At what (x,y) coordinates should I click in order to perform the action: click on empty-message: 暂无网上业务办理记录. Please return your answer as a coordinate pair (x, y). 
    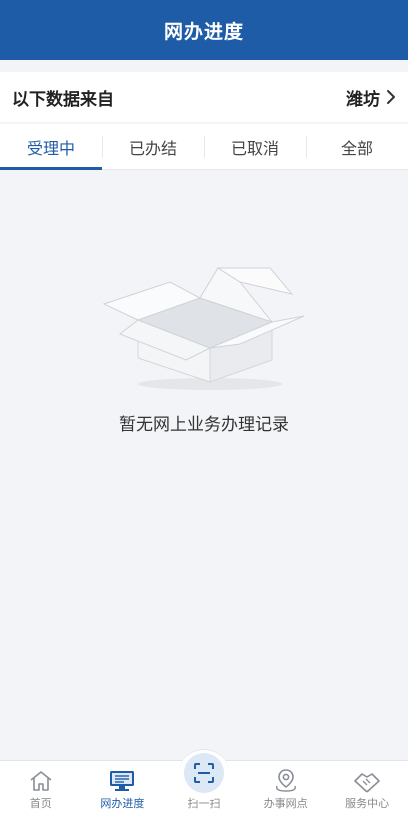
    Looking at the image, I should click on (204, 425).